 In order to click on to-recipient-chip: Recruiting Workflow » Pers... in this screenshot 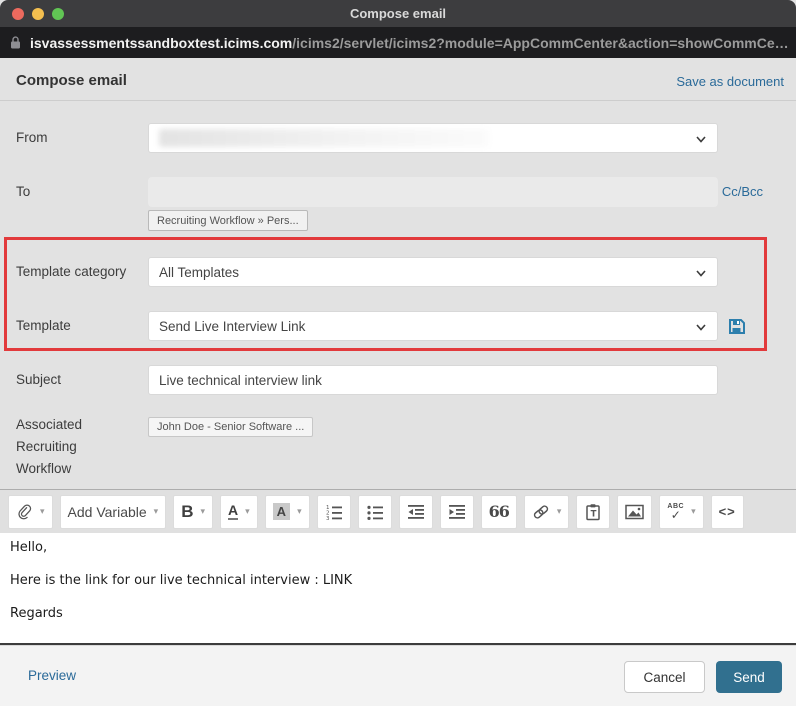, I will do `click(228, 220)`.